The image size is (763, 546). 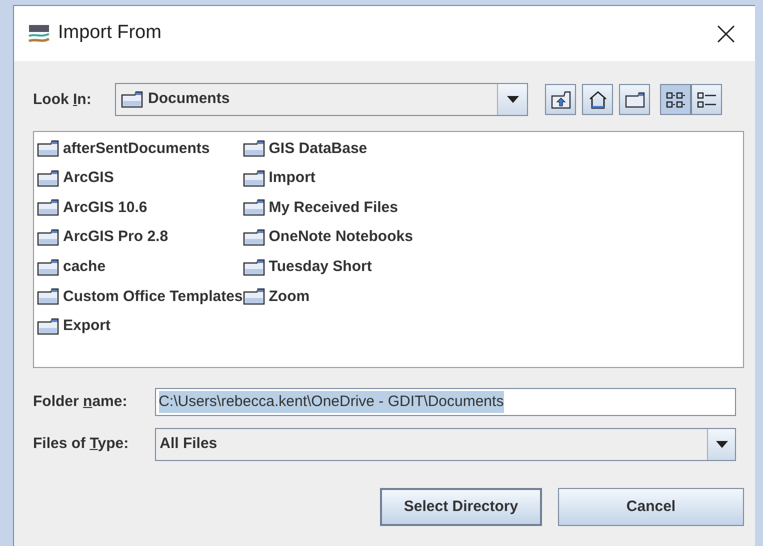 What do you see at coordinates (327, 267) in the screenshot?
I see `folder-item: Tuesday Short` at bounding box center [327, 267].